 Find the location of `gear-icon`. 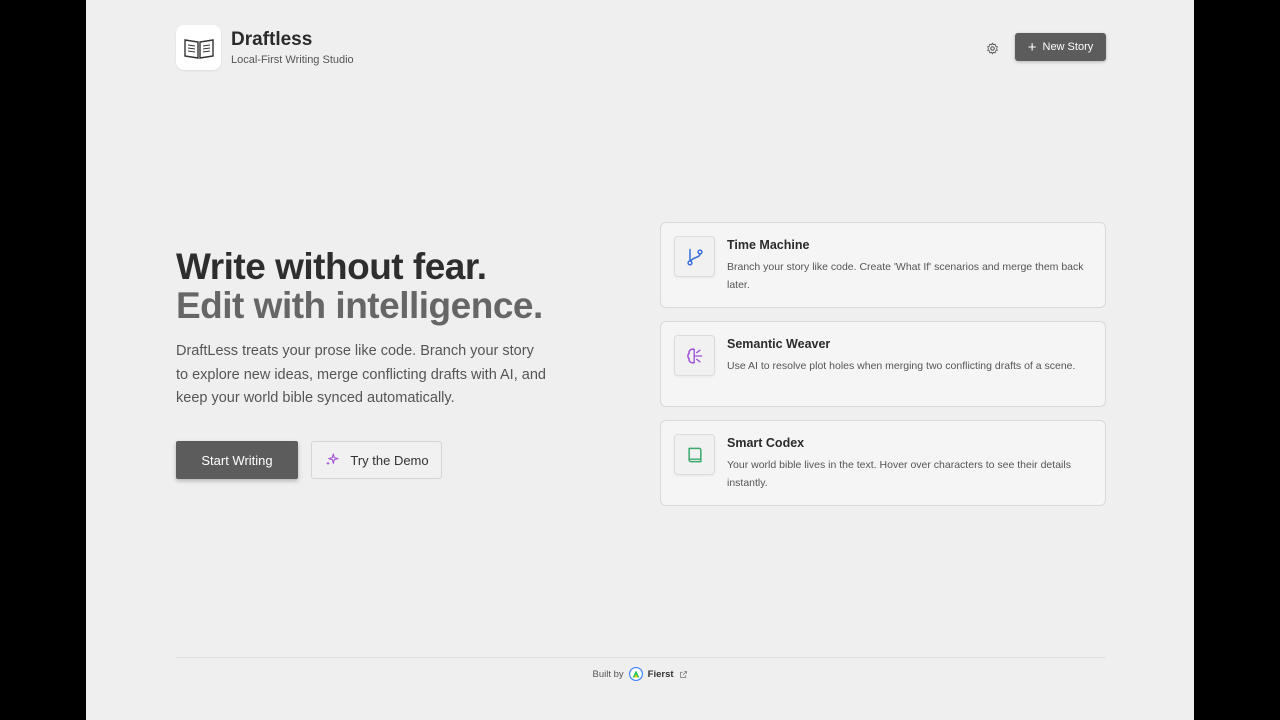

gear-icon is located at coordinates (992, 48).